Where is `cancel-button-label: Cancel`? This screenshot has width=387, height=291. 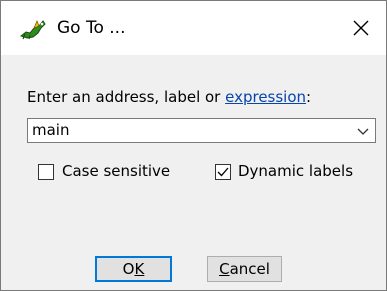 cancel-button-label: Cancel is located at coordinates (244, 269).